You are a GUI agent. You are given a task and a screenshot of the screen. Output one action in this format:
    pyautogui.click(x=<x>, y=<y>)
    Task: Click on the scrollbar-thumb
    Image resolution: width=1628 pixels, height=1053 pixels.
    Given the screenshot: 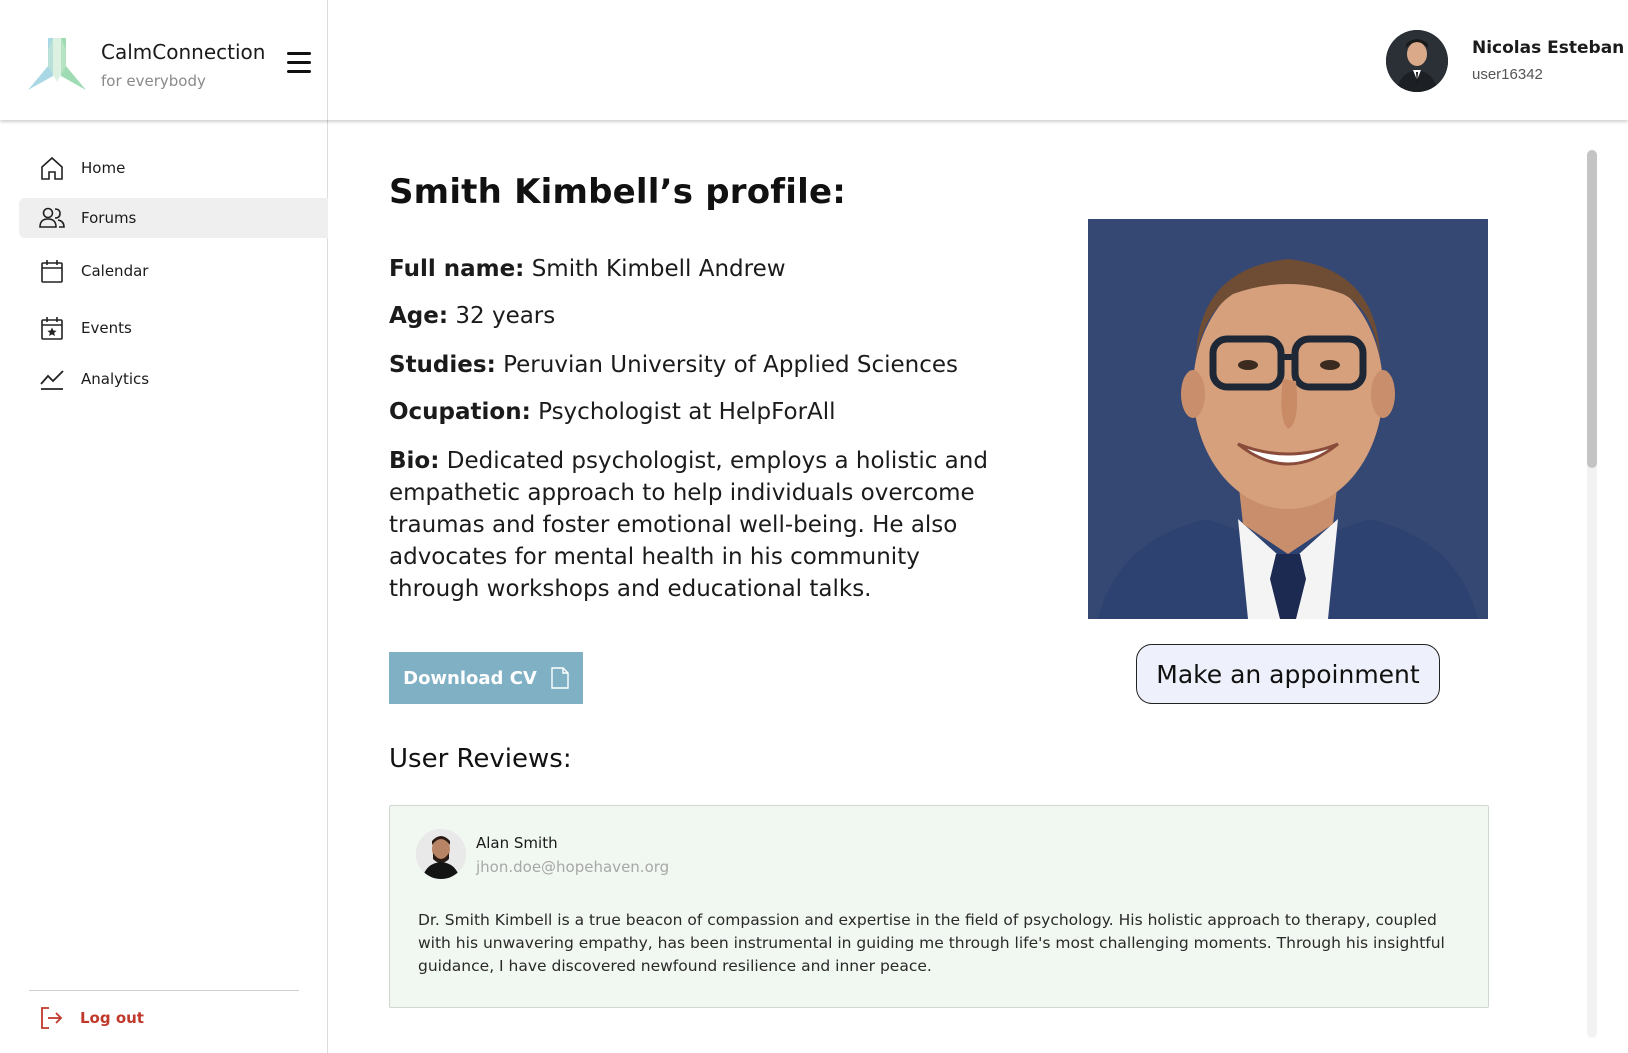 What is the action you would take?
    pyautogui.click(x=1592, y=309)
    